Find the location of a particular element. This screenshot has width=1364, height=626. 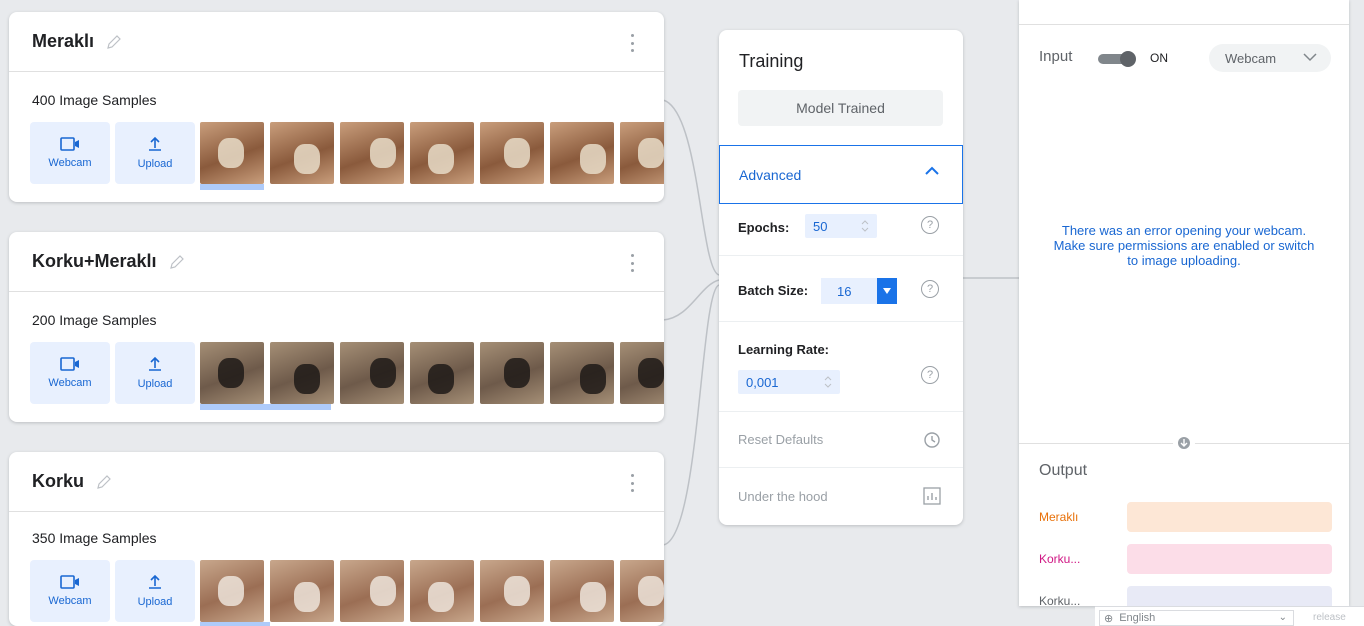

under-the-hood-label: Under the hood is located at coordinates (783, 496).